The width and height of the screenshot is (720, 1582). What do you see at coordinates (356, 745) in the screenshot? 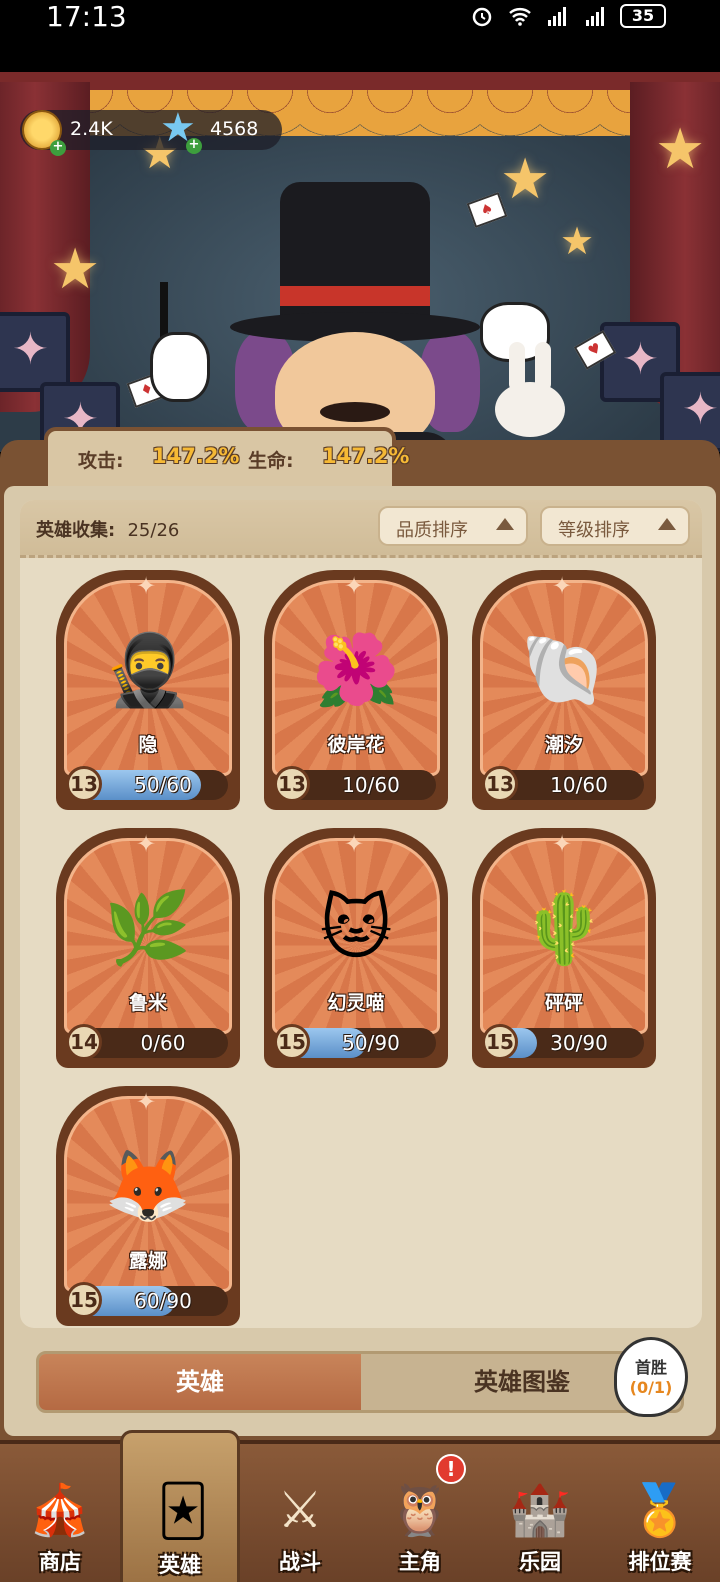
I see `hero-name: 彼岸花` at bounding box center [356, 745].